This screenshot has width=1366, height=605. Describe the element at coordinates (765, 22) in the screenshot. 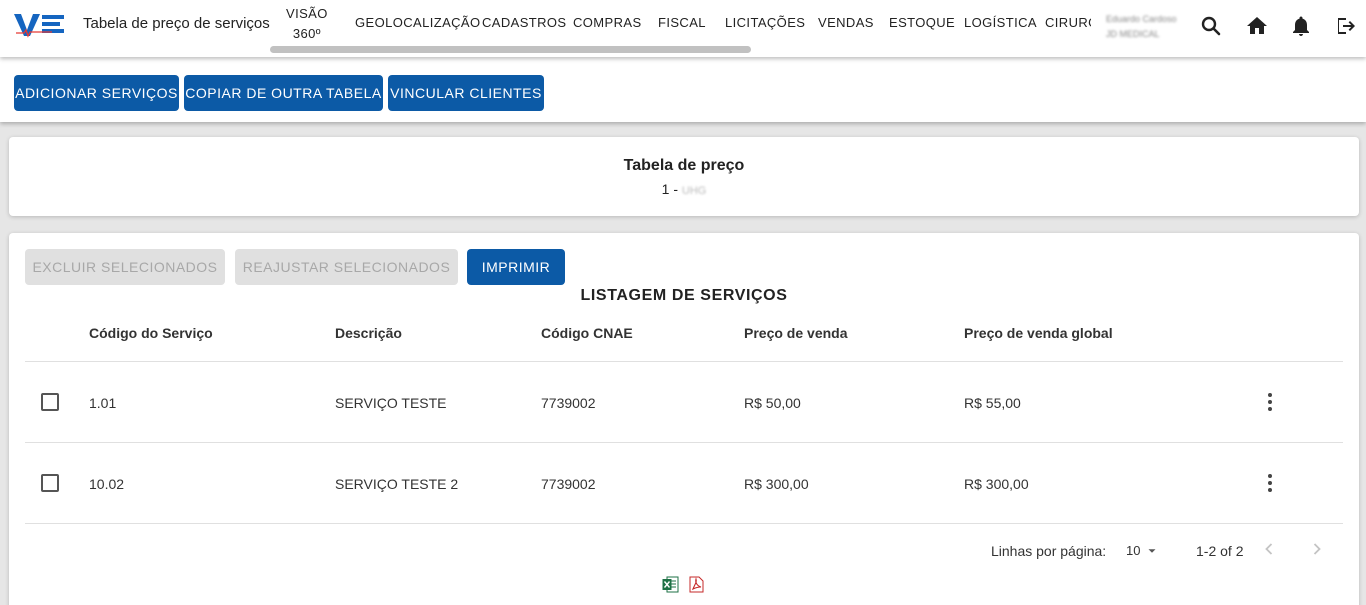

I see `nav-item-licitacoes: LICITAÇÕES` at that location.